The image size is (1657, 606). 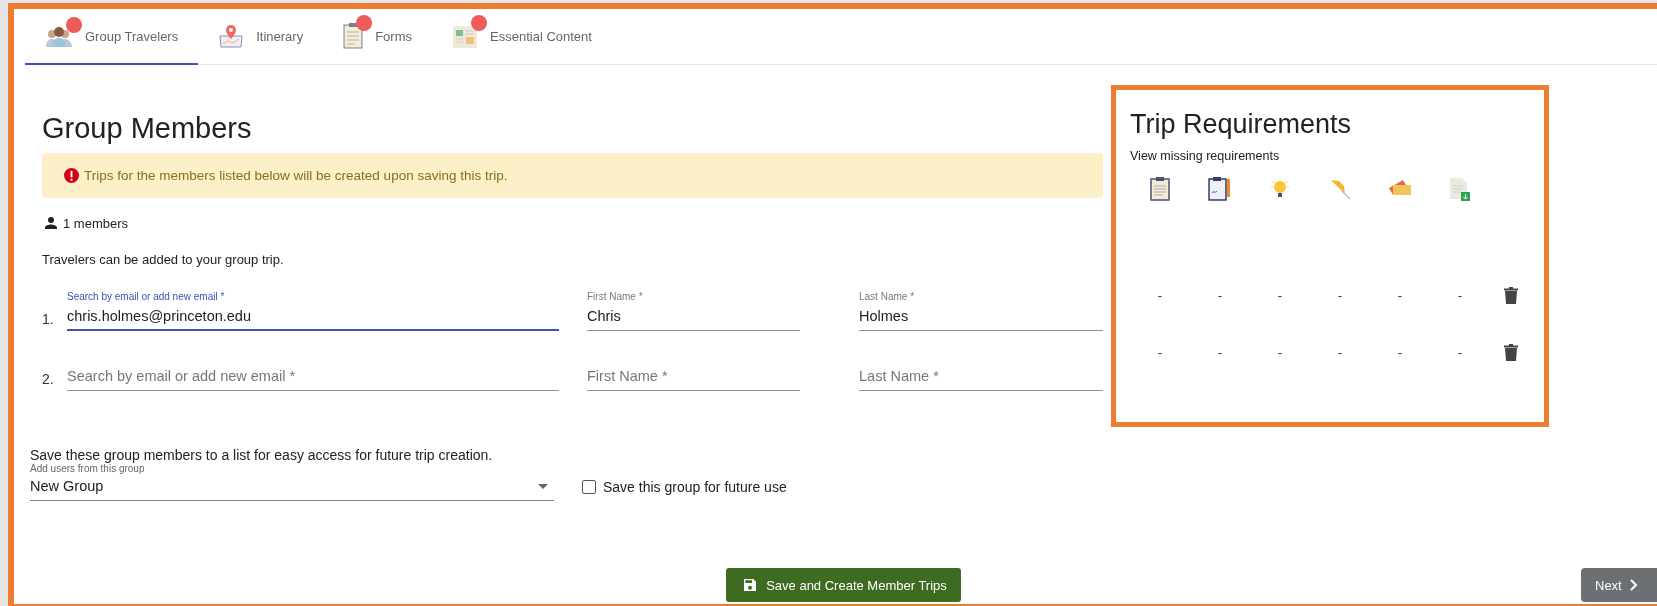 What do you see at coordinates (51, 223) in the screenshot?
I see `person-icon` at bounding box center [51, 223].